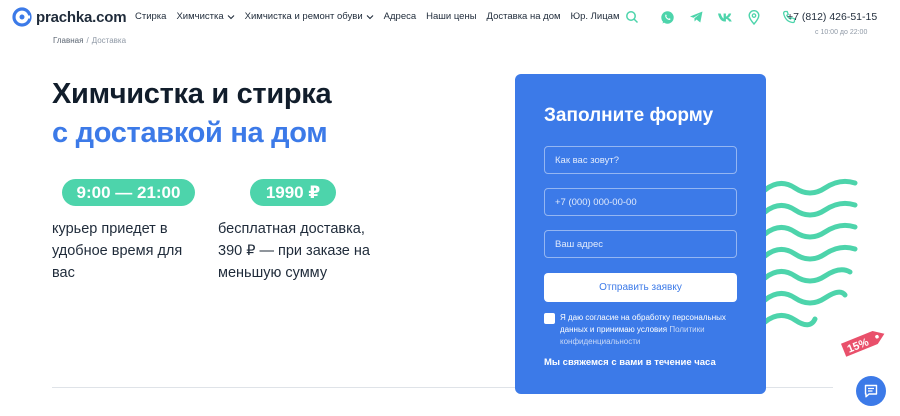 The width and height of the screenshot is (900, 416). Describe the element at coordinates (81, 17) in the screenshot. I see `logo-text: prachka.com` at that location.